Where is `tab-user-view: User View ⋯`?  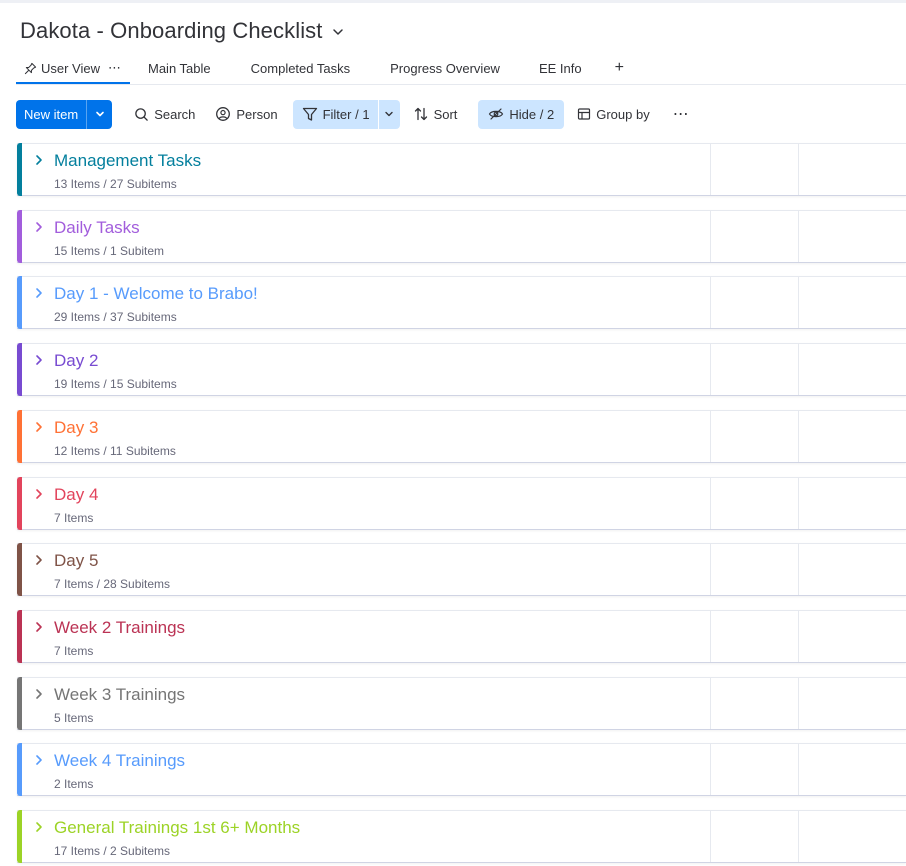 tab-user-view: User View ⋯ is located at coordinates (73, 68).